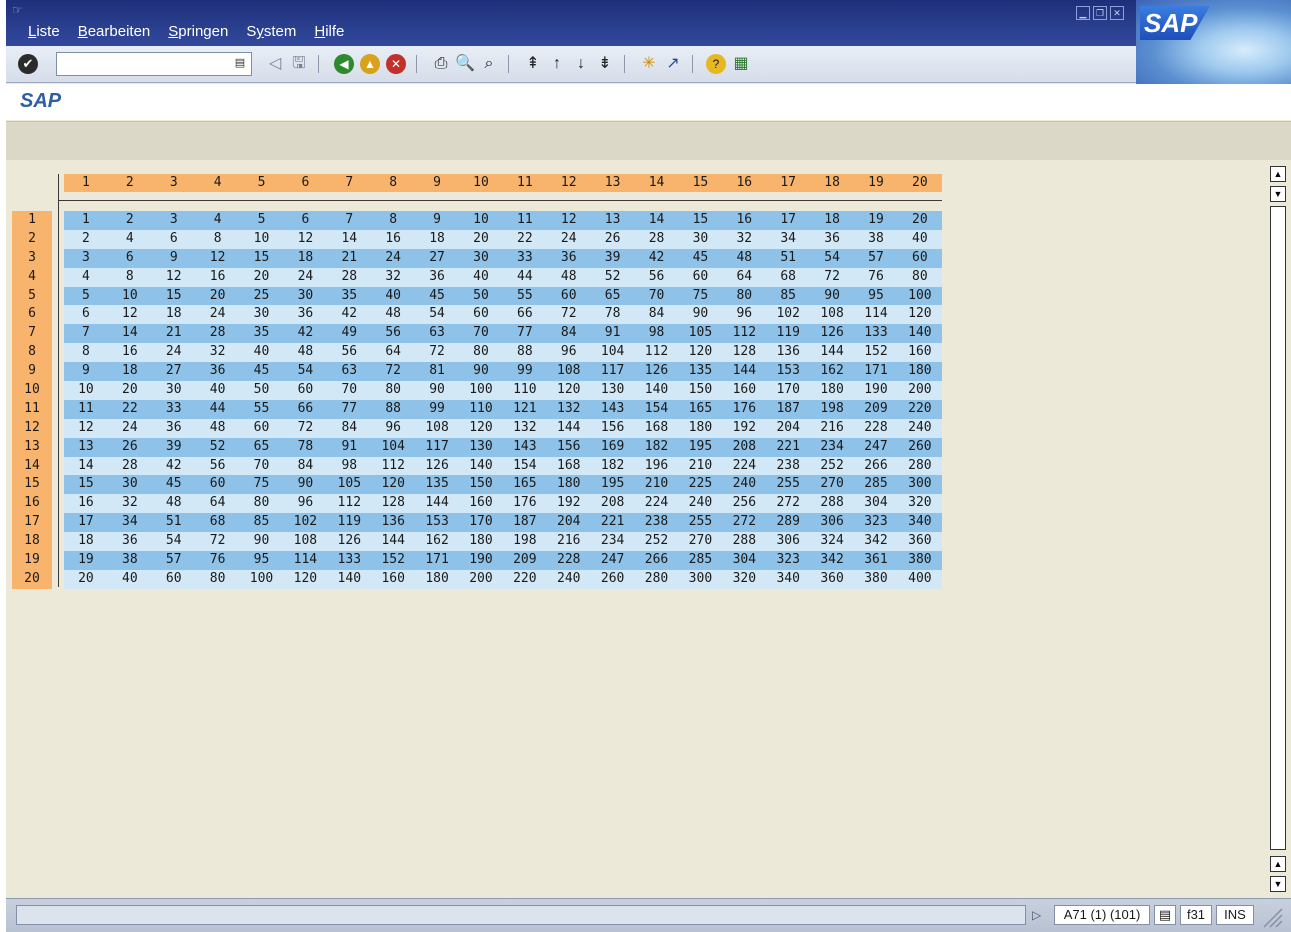 The height and width of the screenshot is (932, 1291). What do you see at coordinates (271, 32) in the screenshot?
I see `menu-system: System` at bounding box center [271, 32].